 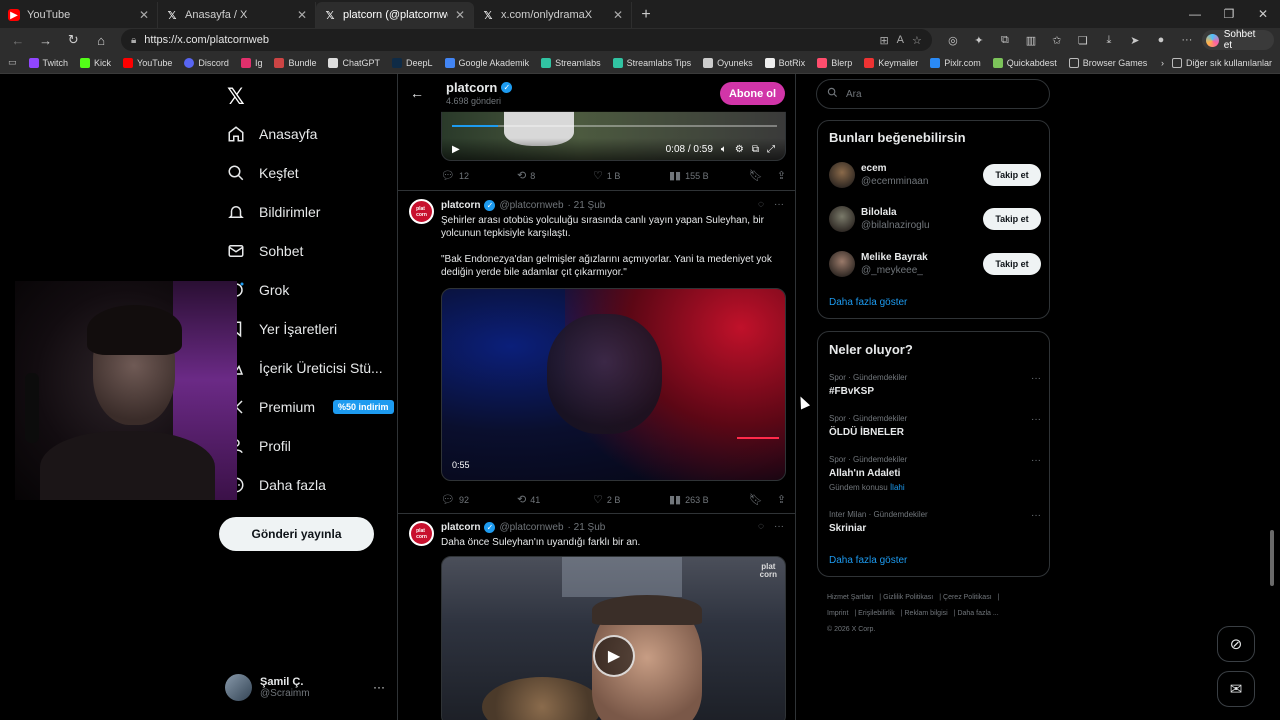 I want to click on nav-more: Daha fazla, so click(x=276, y=485).